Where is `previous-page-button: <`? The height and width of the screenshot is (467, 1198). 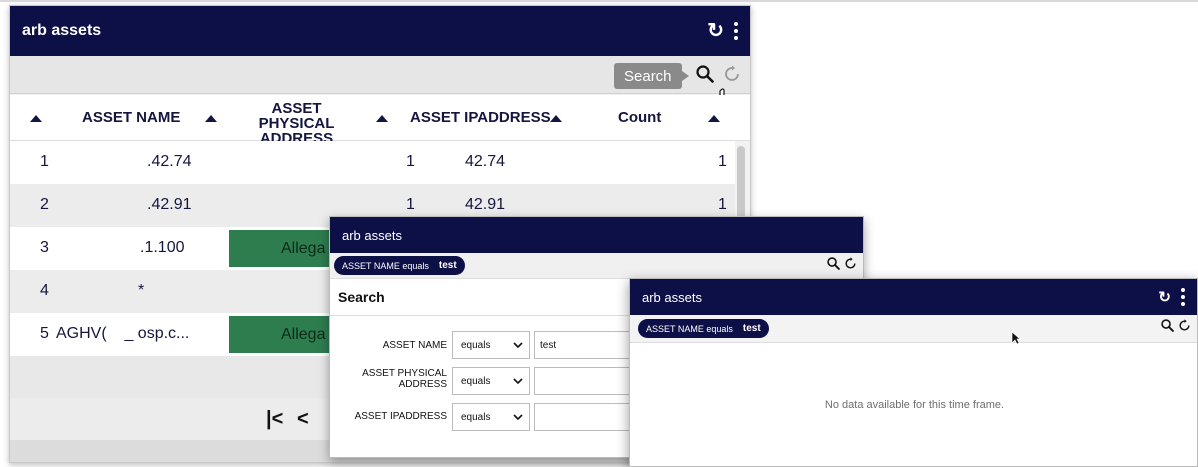
previous-page-button: < is located at coordinates (303, 419).